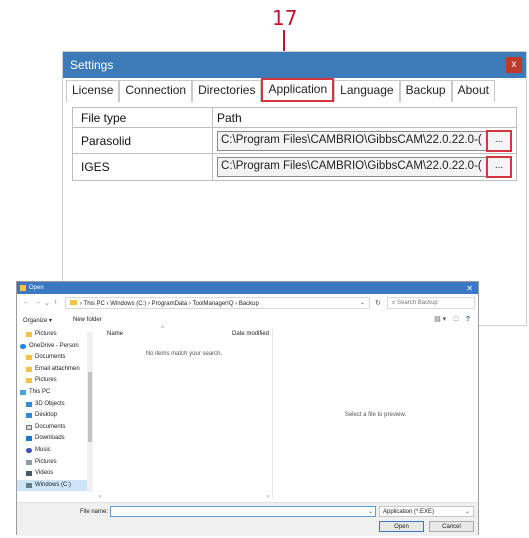 The image size is (529, 538). I want to click on tree-item-label: Email attachmen, so click(57, 368).